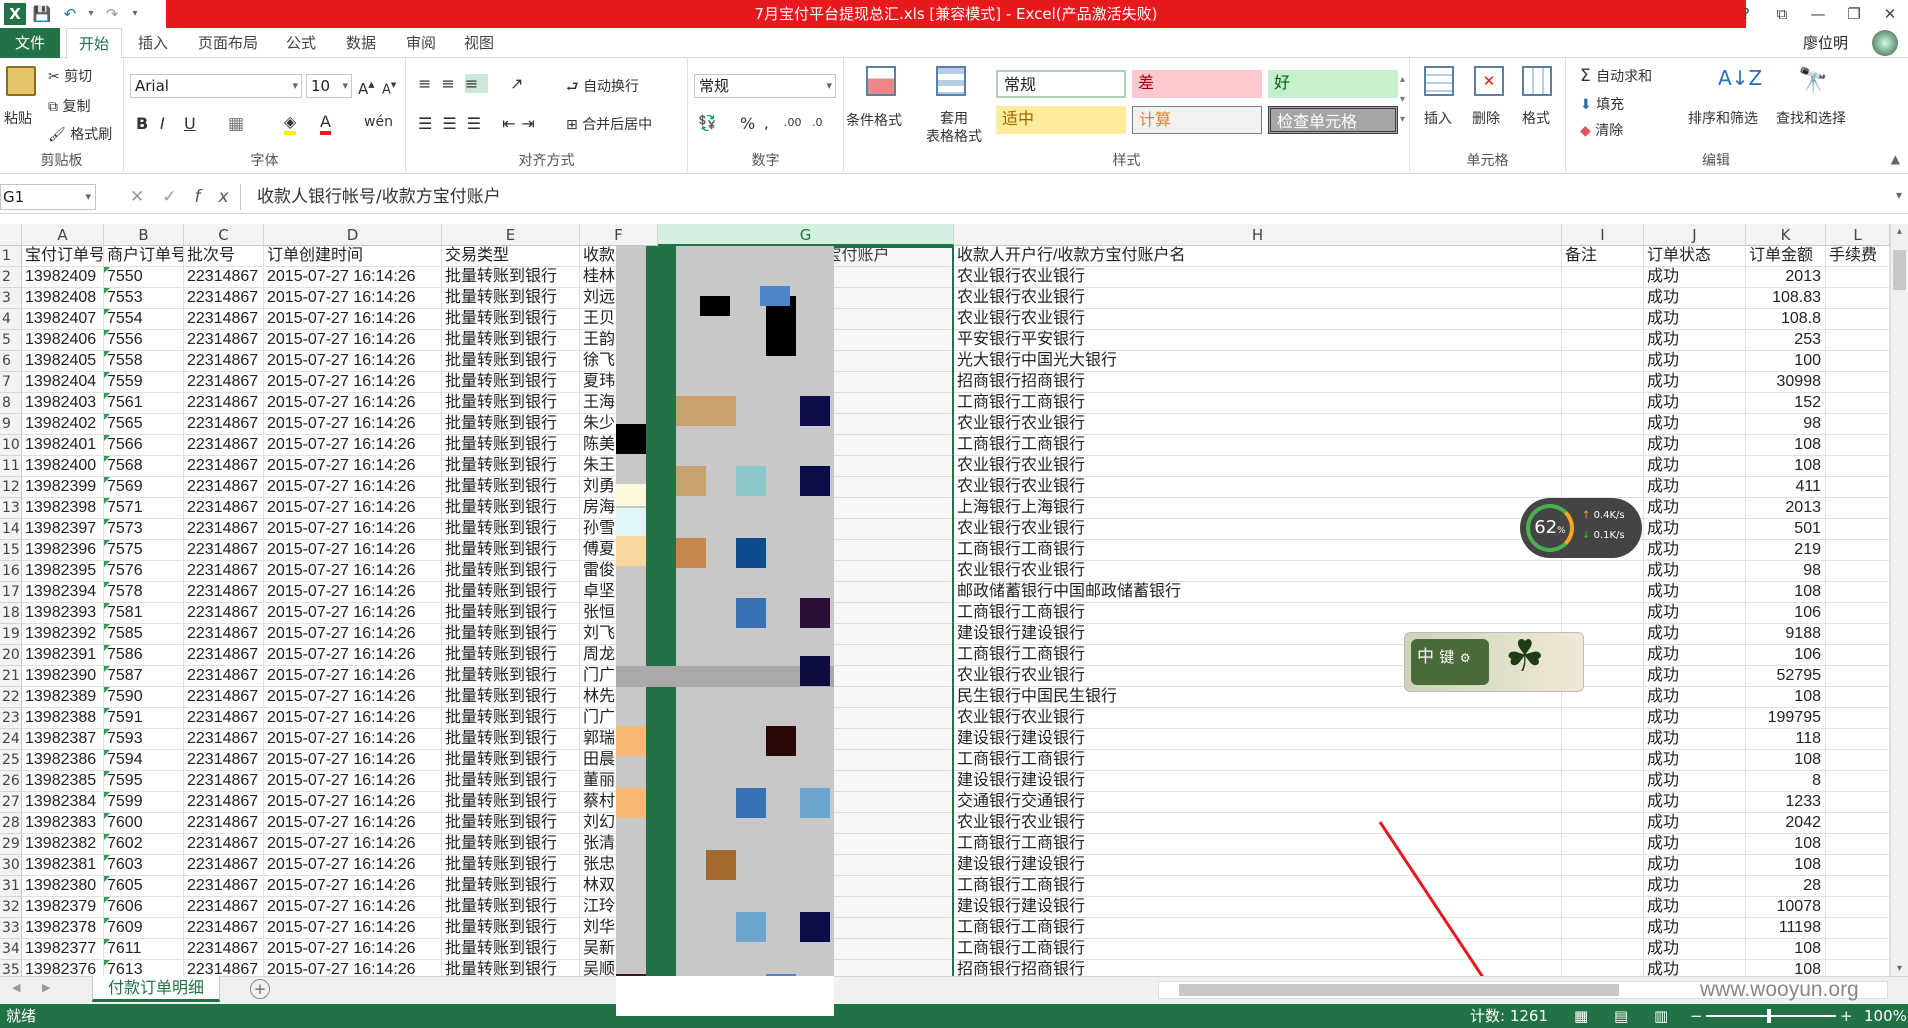  What do you see at coordinates (1695, 256) in the screenshot?
I see `header-cell-j: 订单状态` at bounding box center [1695, 256].